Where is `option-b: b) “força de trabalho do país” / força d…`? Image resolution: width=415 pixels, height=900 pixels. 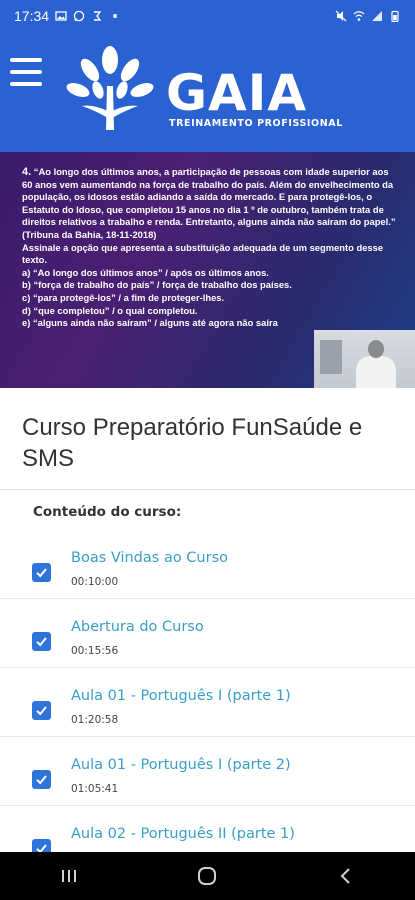 option-b: b) “força de trabalho do país” / força d… is located at coordinates (157, 285).